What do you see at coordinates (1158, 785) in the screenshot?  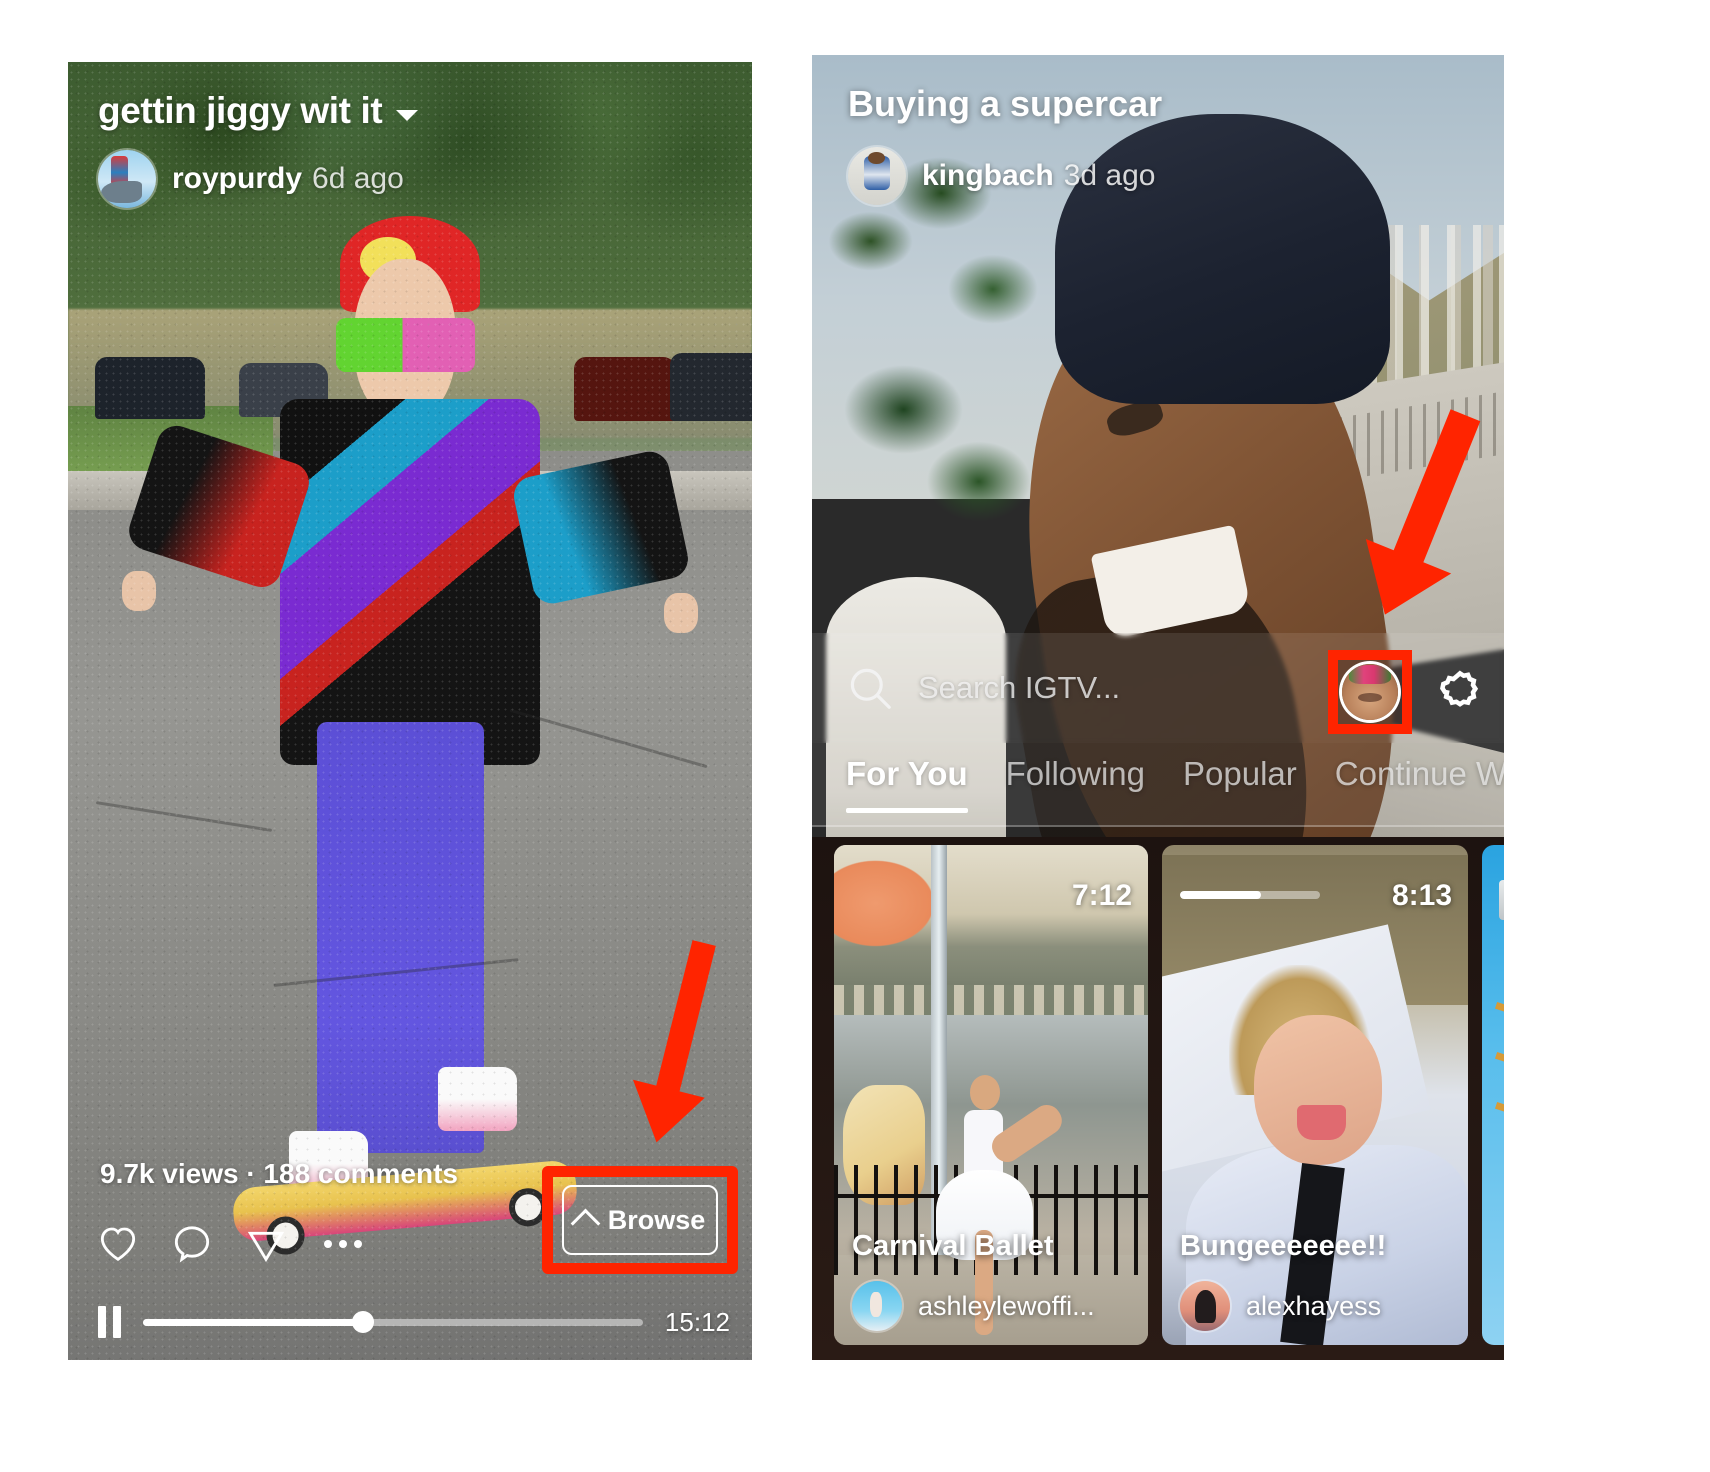 I see `category-tabs: For You Following Popular Continue W` at bounding box center [1158, 785].